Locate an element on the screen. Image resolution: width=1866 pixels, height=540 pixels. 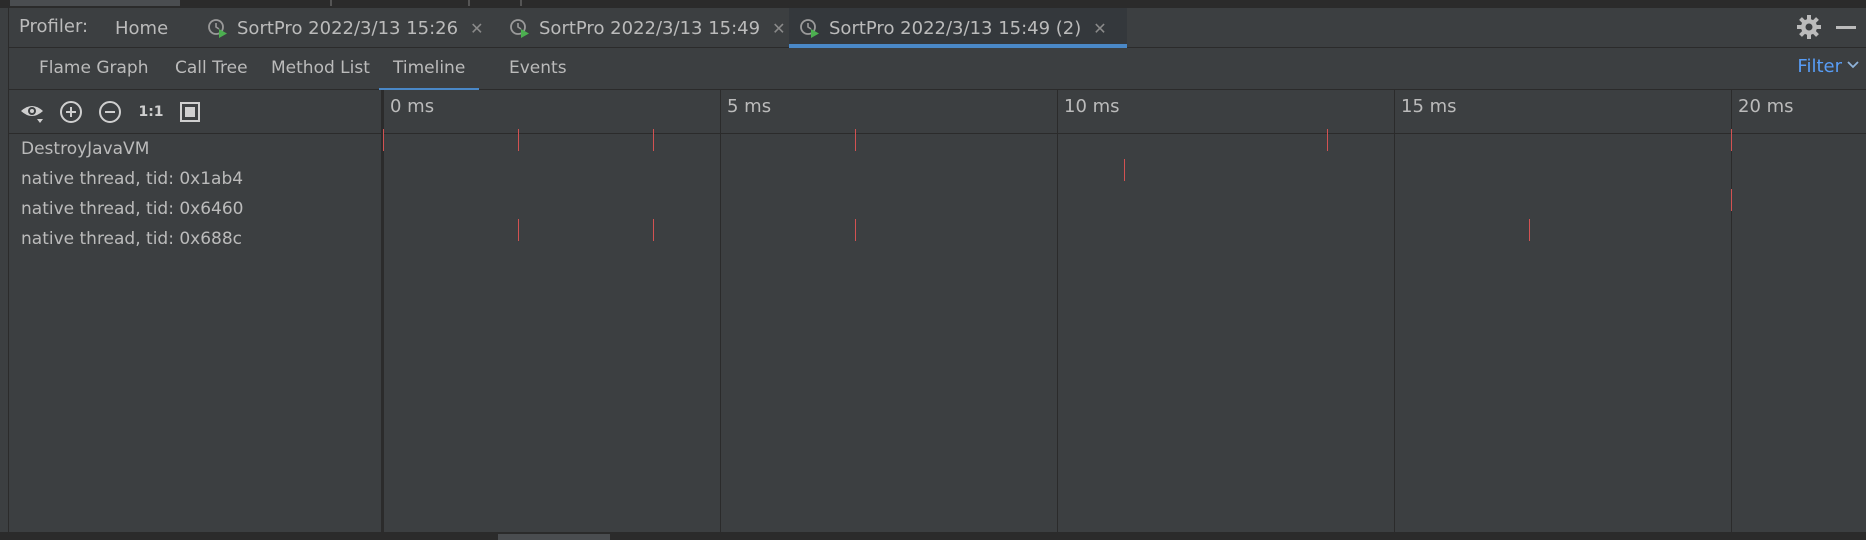
tab-label: SortPro 2022/3/13 15:49 is located at coordinates (650, 28).